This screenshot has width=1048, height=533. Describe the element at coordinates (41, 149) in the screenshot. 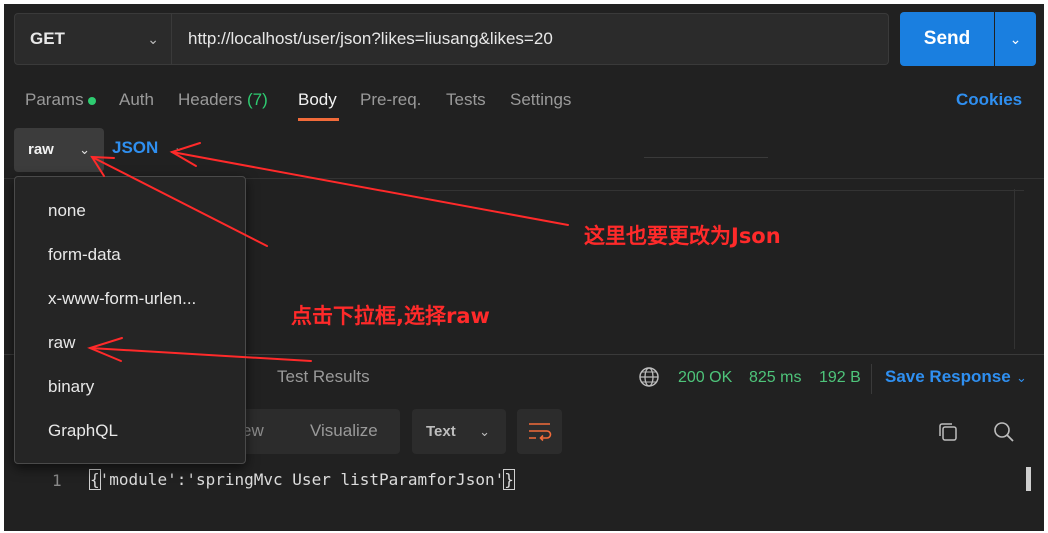

I see `body-type-label: raw` at that location.